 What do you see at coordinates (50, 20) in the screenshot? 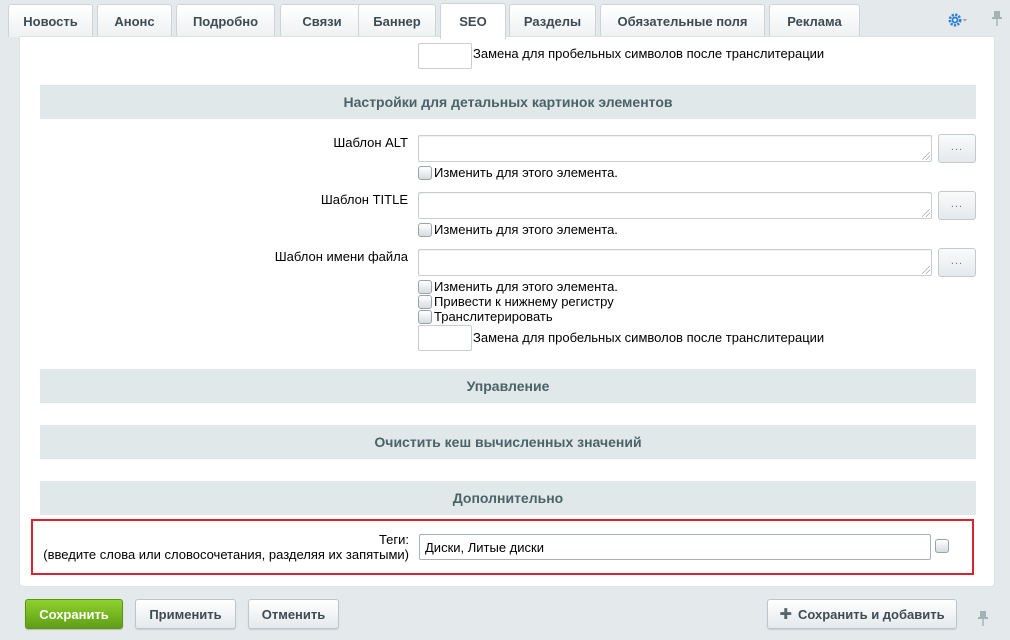
I see `tab-news: Новость` at bounding box center [50, 20].